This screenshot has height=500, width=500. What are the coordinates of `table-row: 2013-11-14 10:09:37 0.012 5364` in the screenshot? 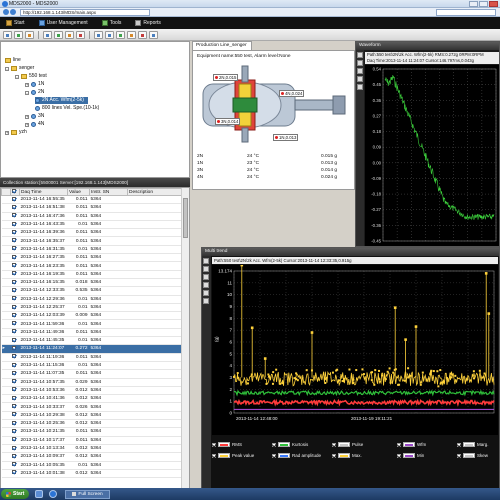 It's located at (91, 457).